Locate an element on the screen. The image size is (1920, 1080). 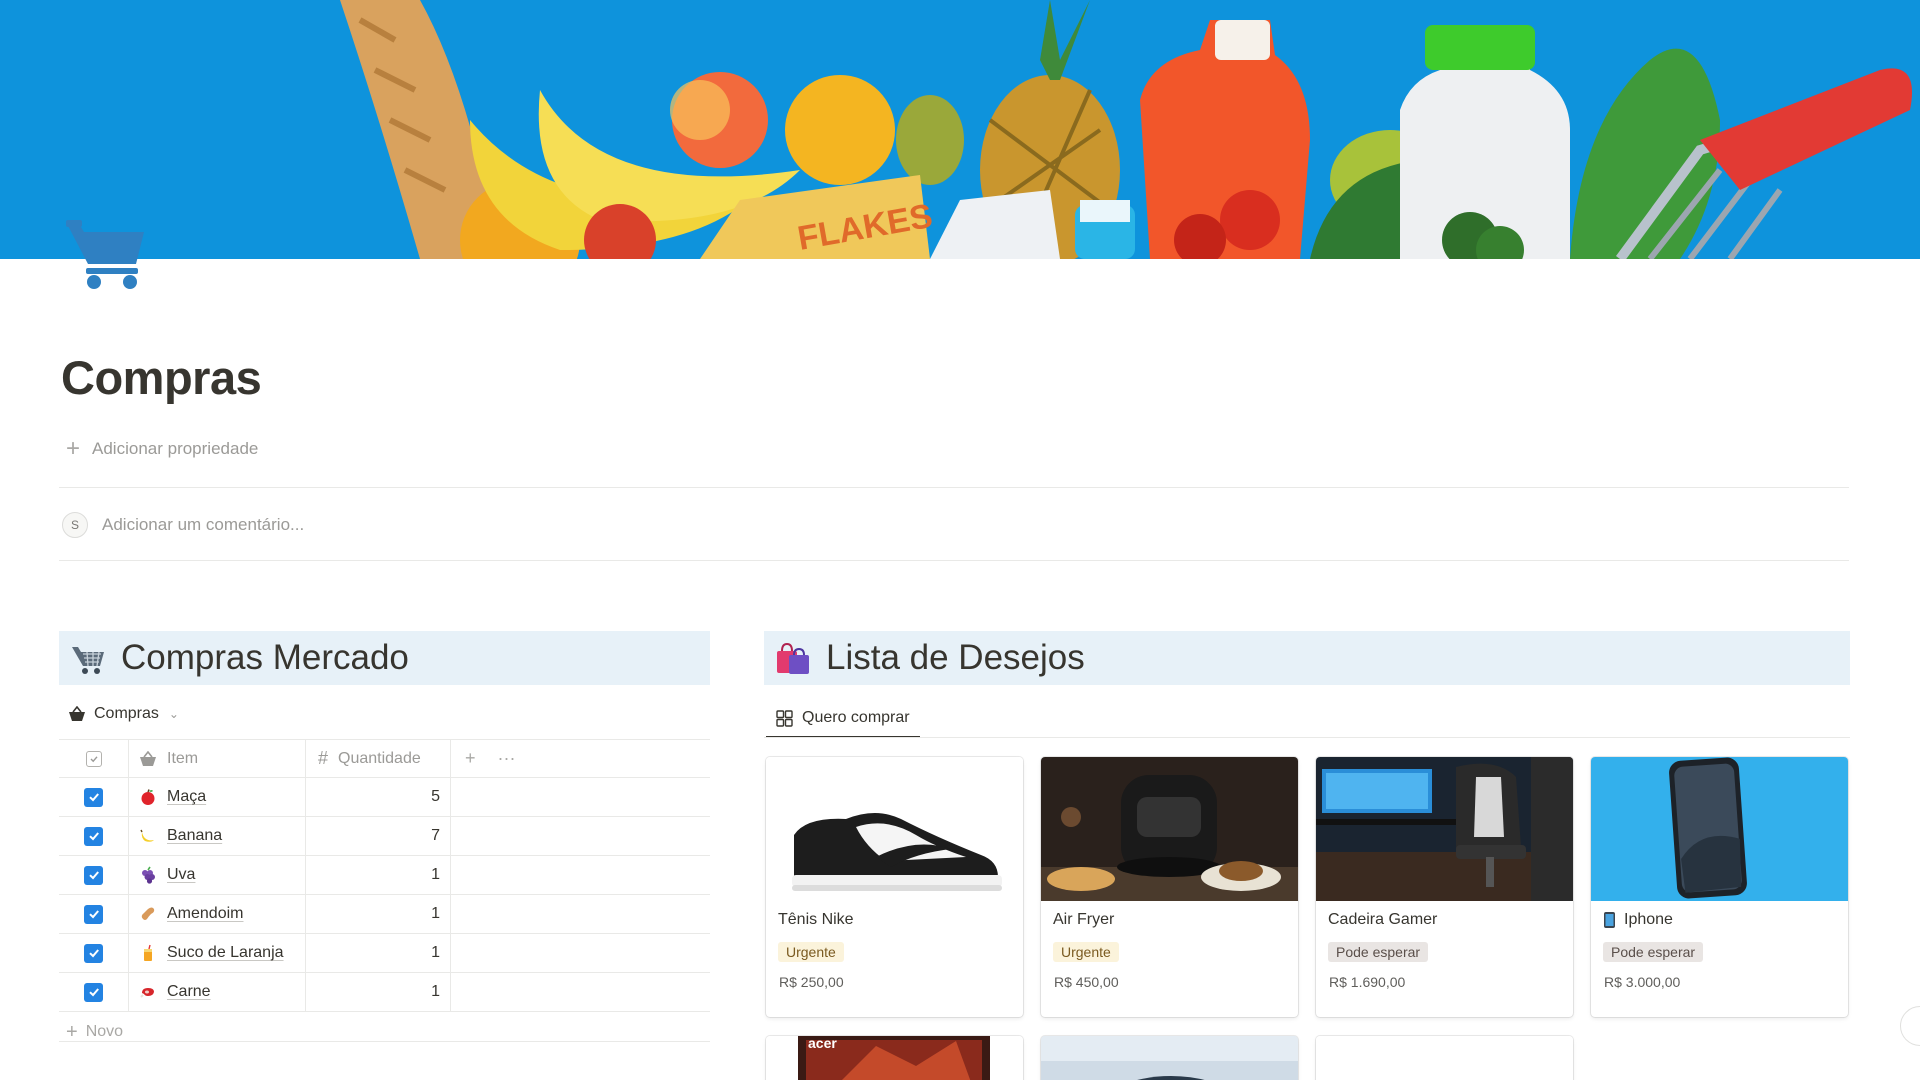
new-row-label: Novo is located at coordinates (104, 1031).